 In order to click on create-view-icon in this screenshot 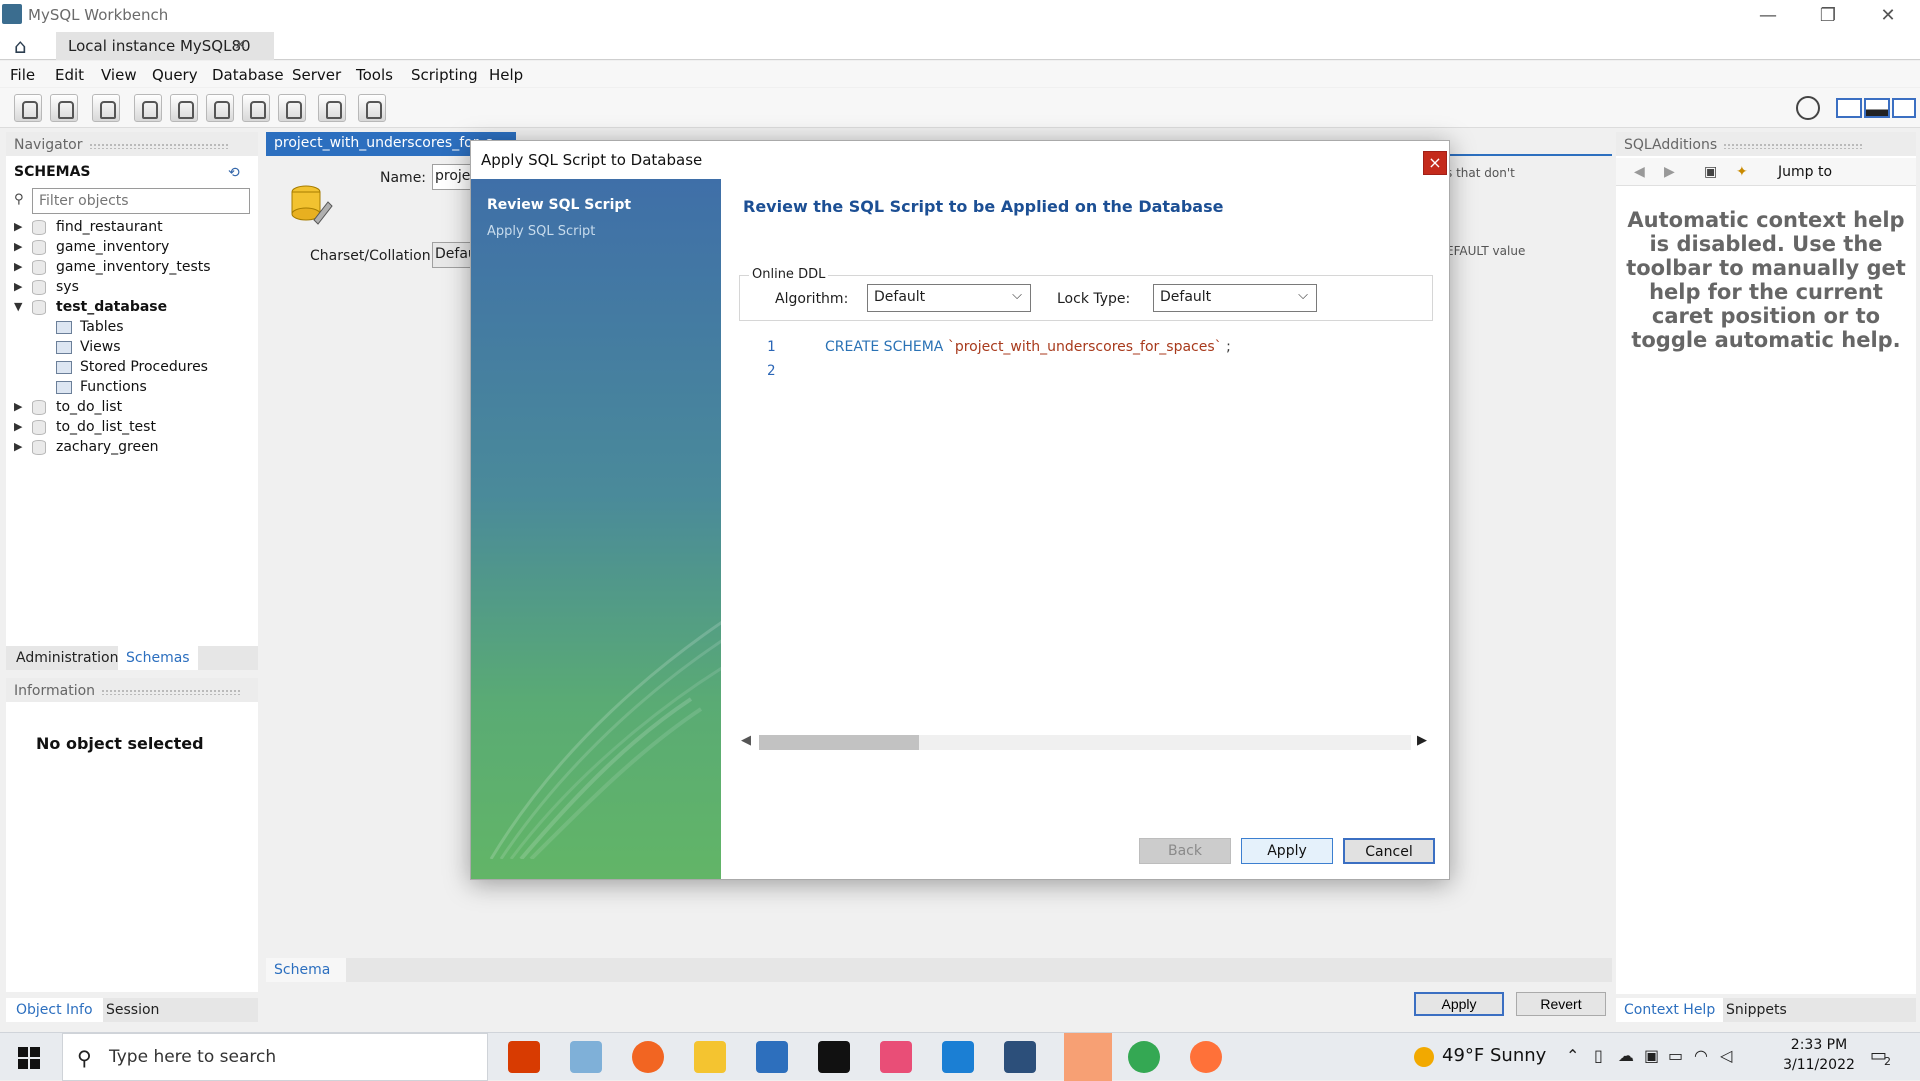, I will do `click(220, 108)`.